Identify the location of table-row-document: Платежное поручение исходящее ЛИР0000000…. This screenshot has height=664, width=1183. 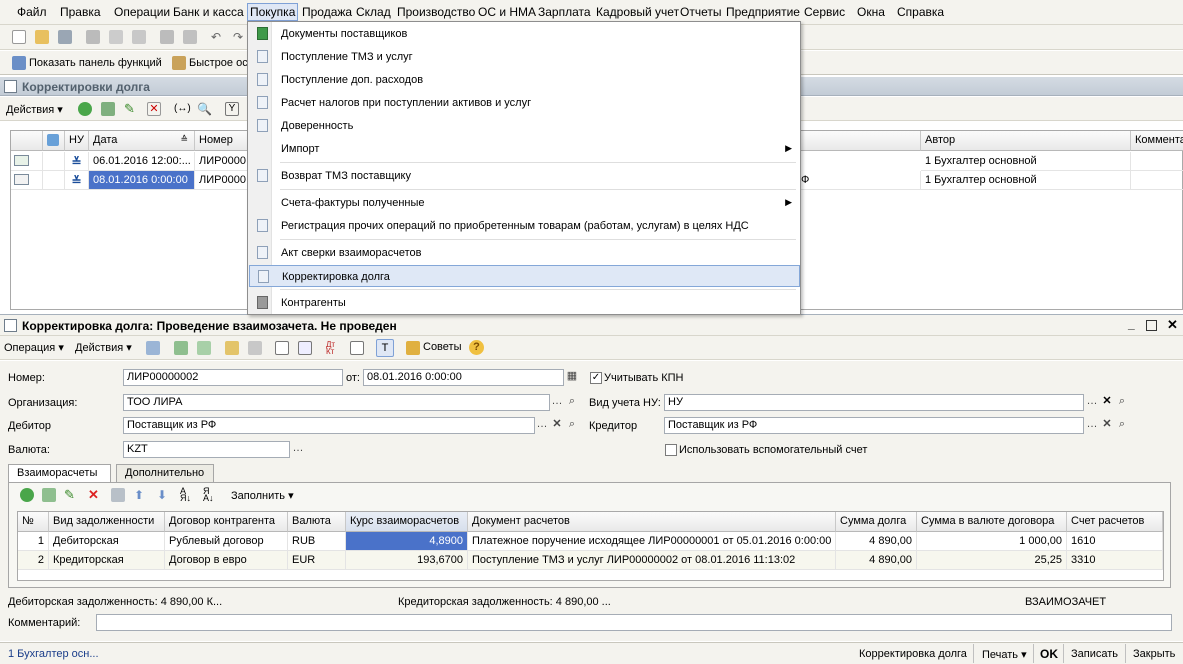
(652, 541).